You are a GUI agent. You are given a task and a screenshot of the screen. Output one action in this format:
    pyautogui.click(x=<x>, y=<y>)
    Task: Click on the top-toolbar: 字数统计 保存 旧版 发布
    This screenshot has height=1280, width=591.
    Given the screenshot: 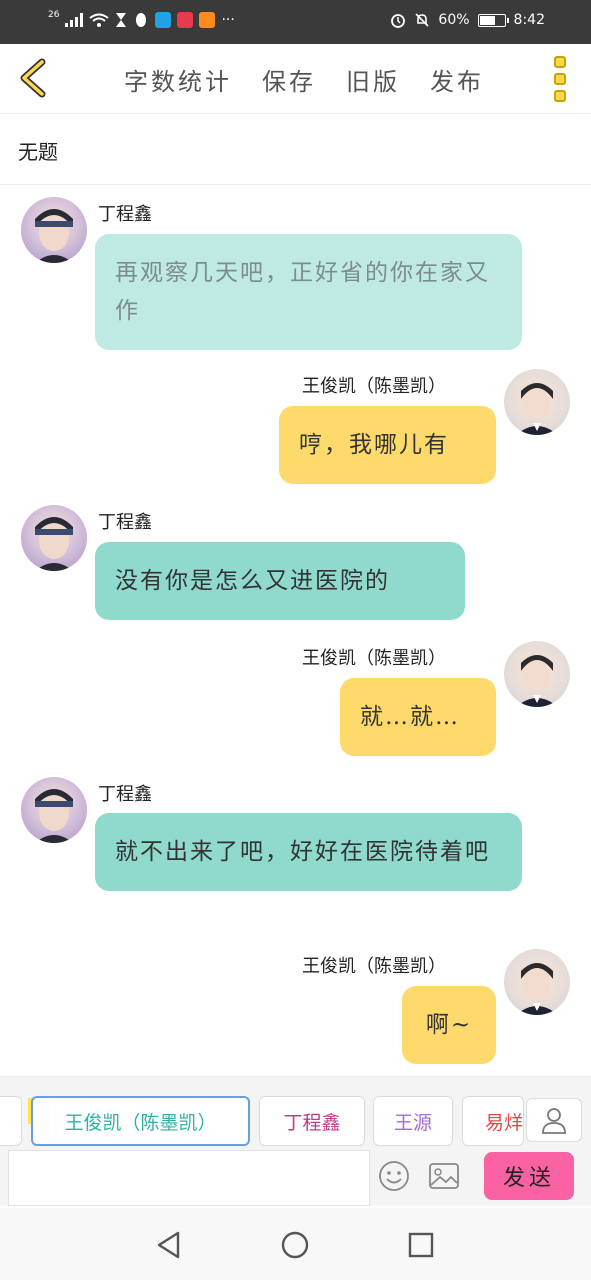 What is the action you would take?
    pyautogui.click(x=295, y=79)
    